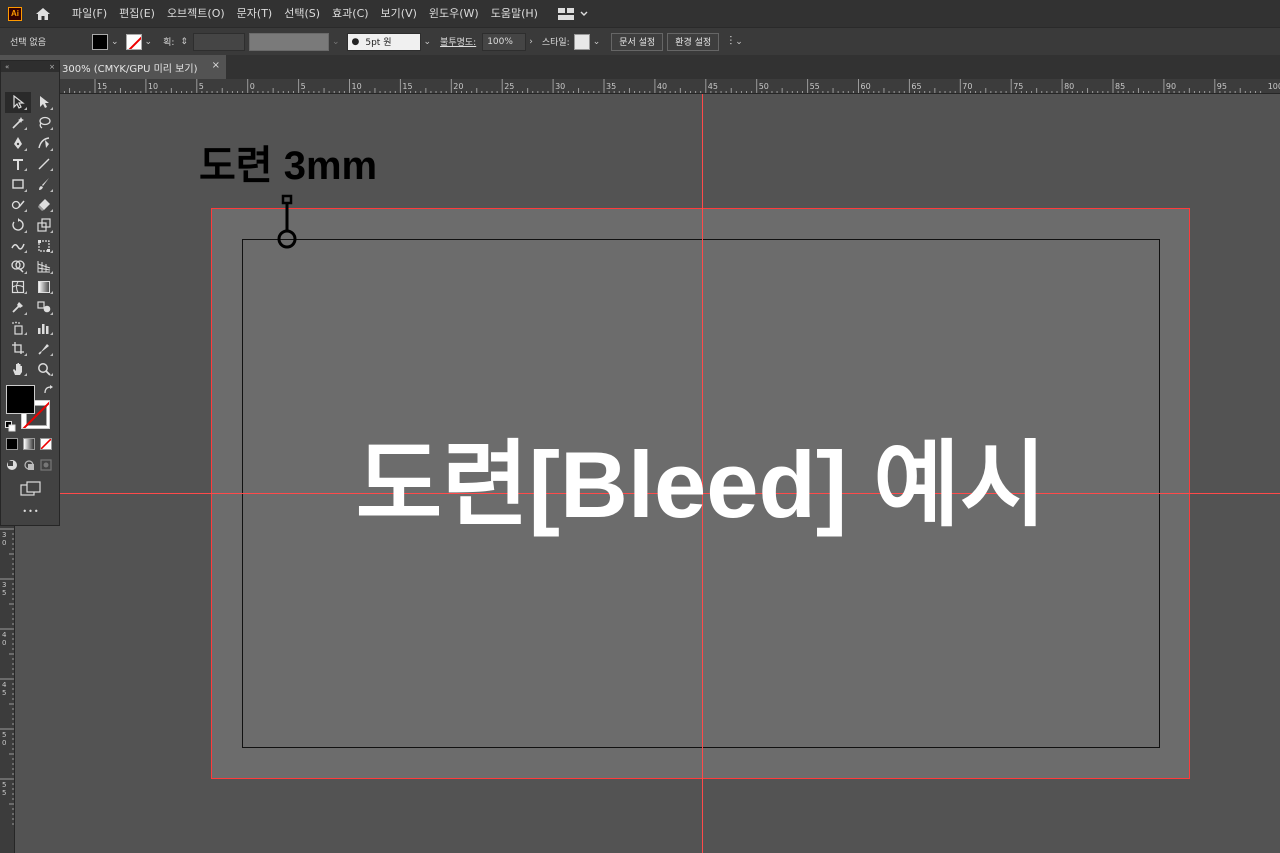 The height and width of the screenshot is (853, 1280). Describe the element at coordinates (31, 511) in the screenshot. I see `edit-toolbar-more-icon: •••` at that location.